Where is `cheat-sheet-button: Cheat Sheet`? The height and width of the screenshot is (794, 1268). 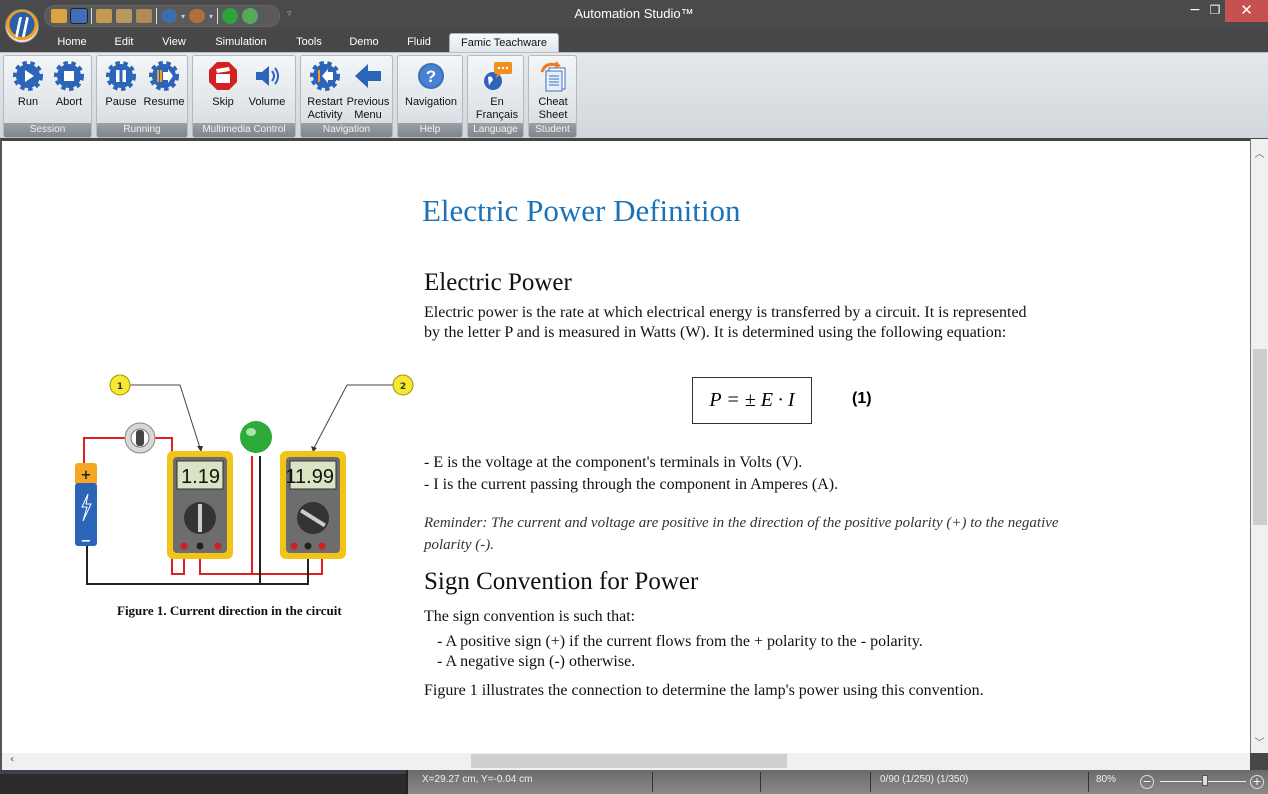
cheat-sheet-button: Cheat Sheet is located at coordinates (553, 91).